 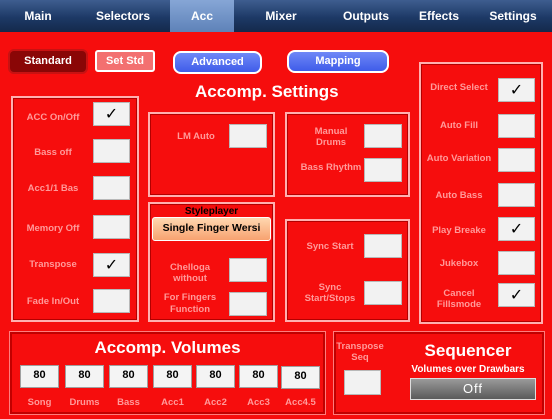 What do you see at coordinates (383, 246) in the screenshot?
I see `sync-start-checkbox` at bounding box center [383, 246].